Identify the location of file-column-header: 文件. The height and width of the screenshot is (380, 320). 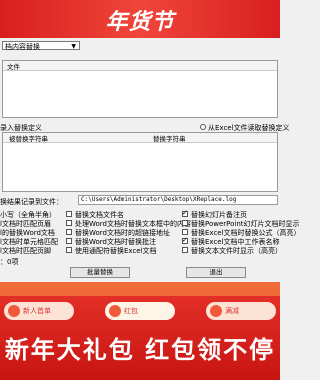
(13, 67).